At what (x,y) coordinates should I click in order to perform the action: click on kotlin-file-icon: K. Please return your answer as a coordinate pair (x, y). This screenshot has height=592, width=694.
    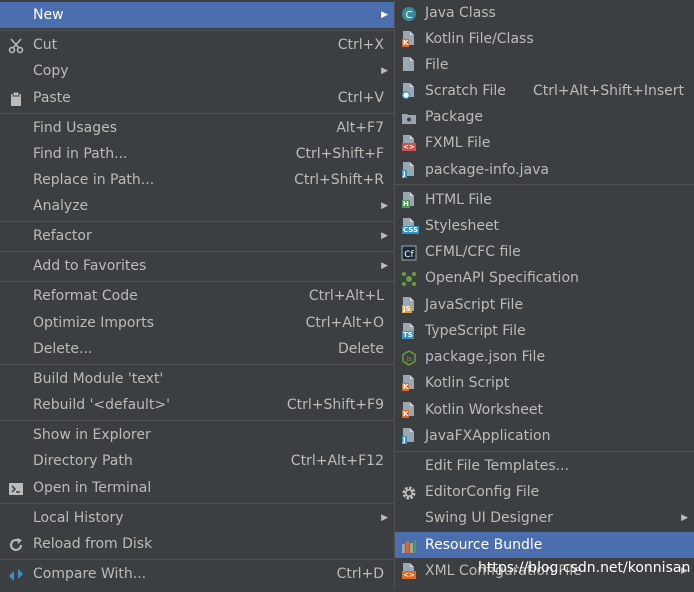
    Looking at the image, I should click on (409, 39).